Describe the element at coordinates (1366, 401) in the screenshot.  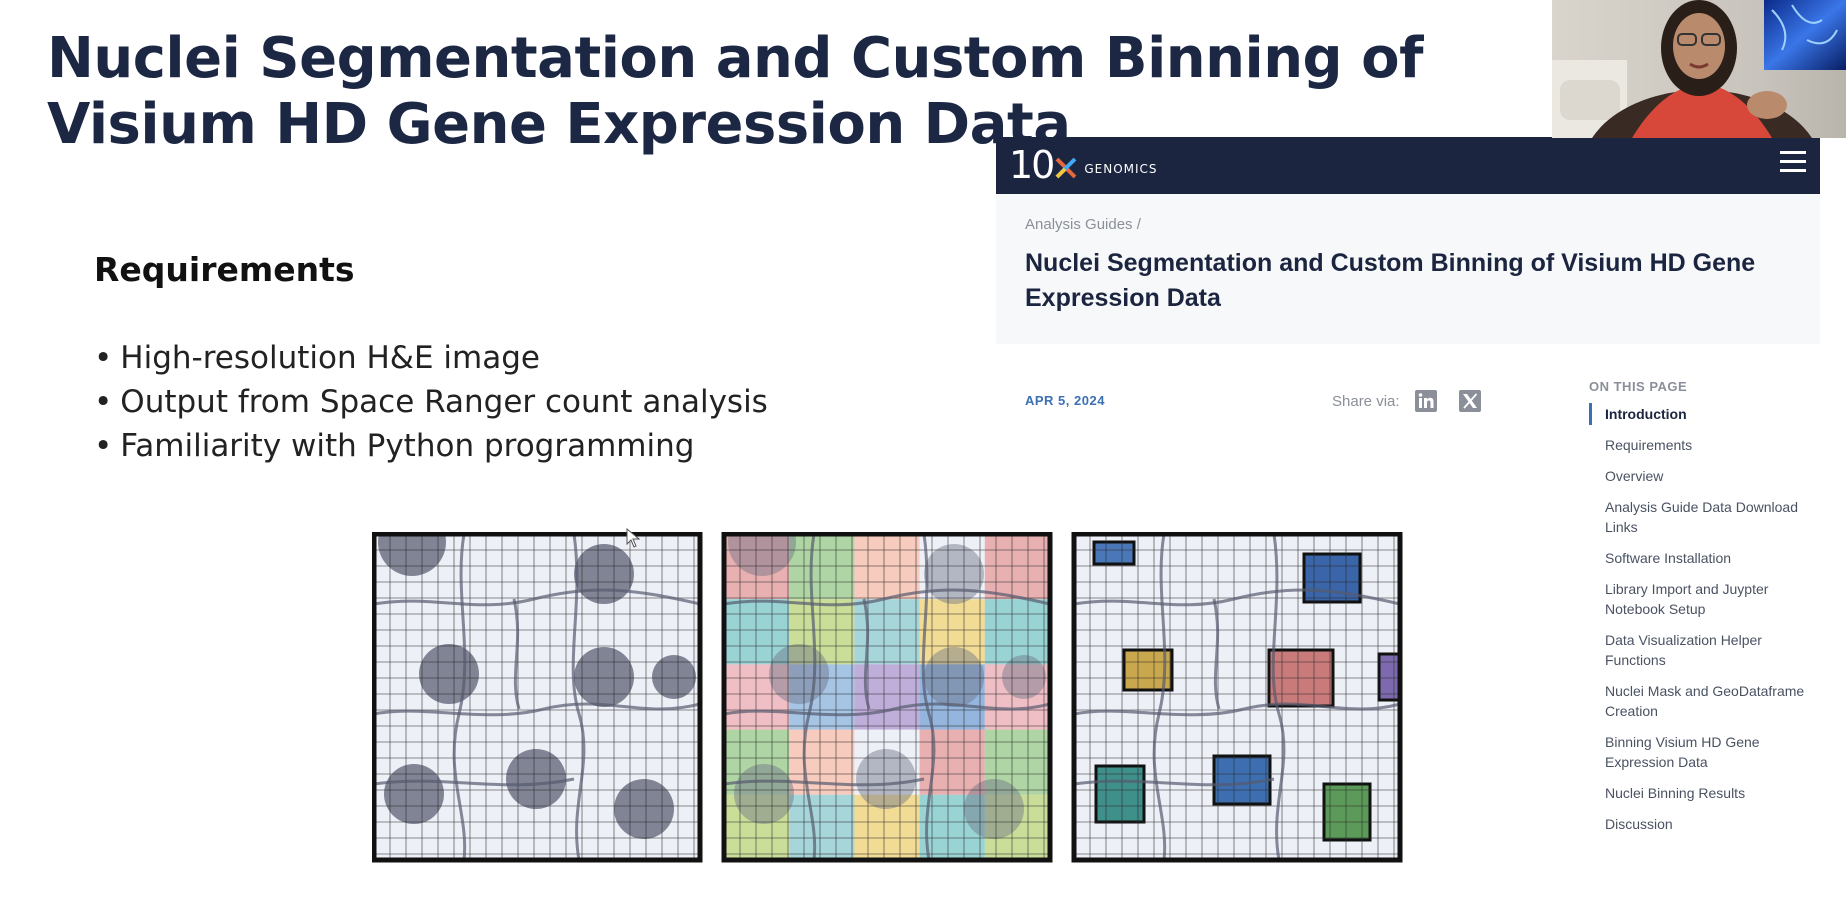
I see `share-label: Share via:` at that location.